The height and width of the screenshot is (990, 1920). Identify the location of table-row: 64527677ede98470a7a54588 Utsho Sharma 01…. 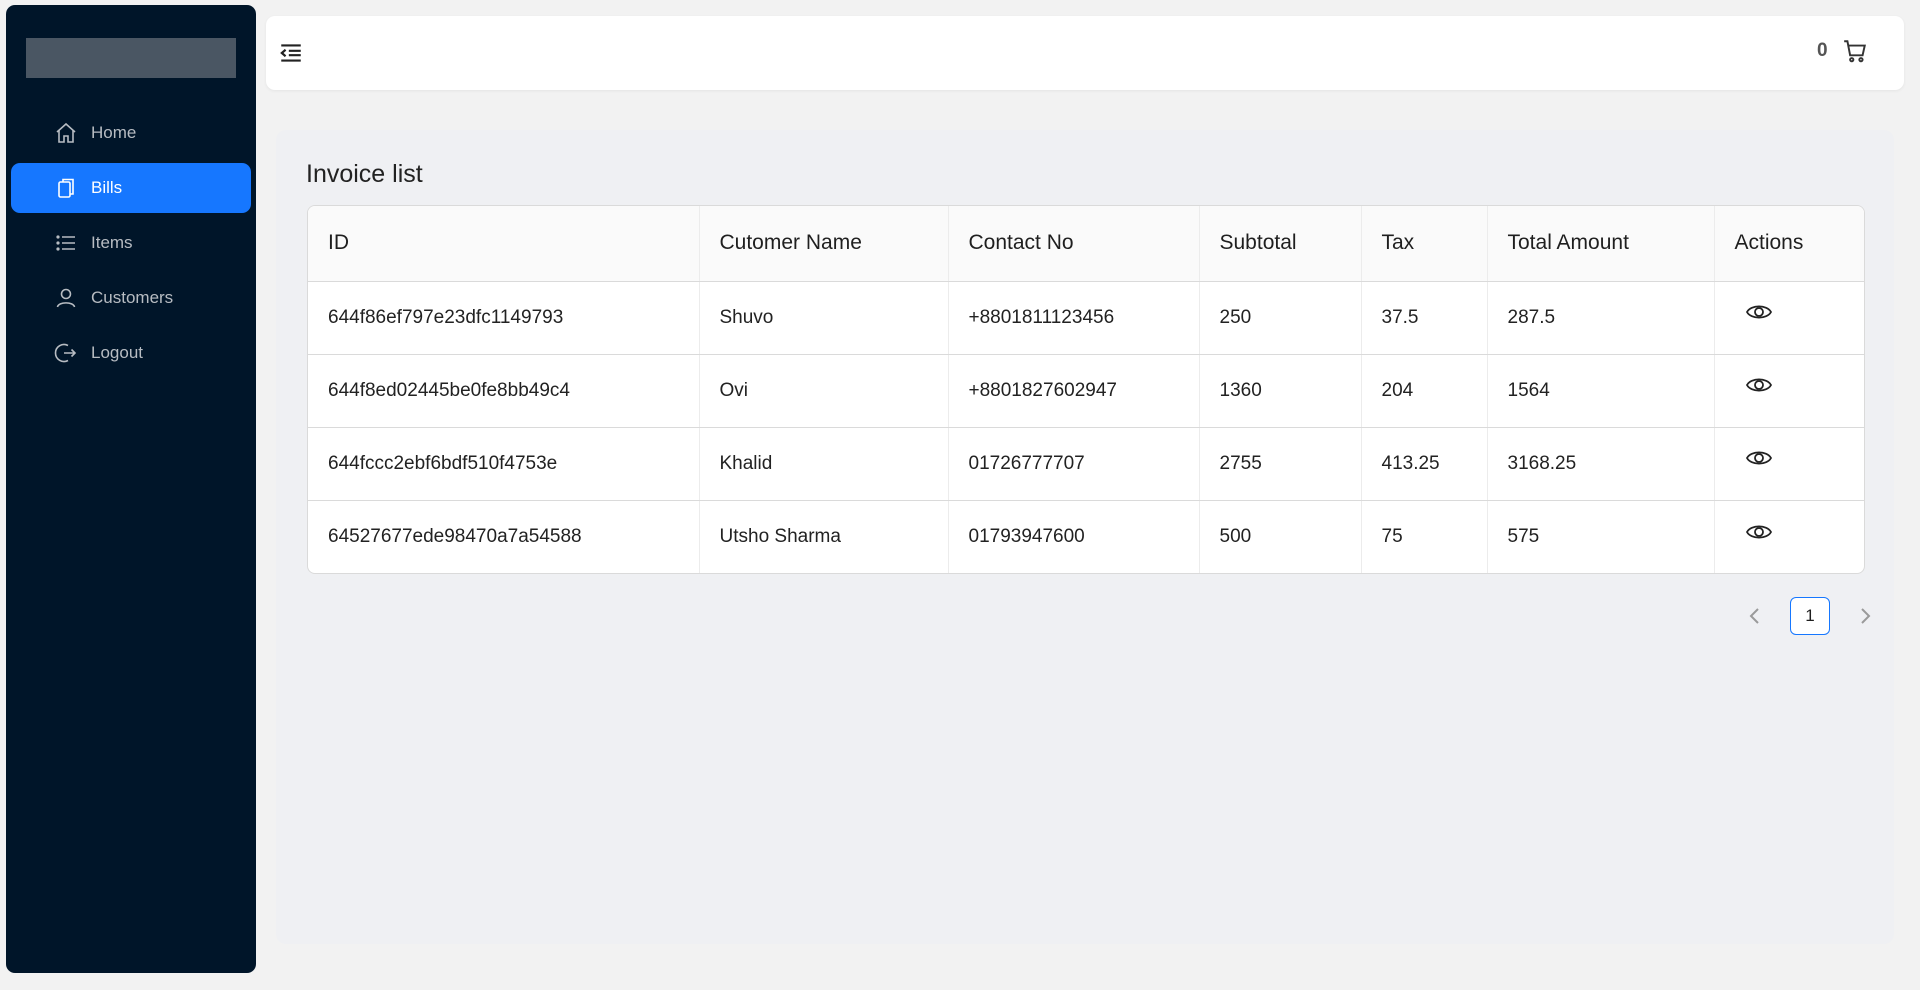
(1086, 536).